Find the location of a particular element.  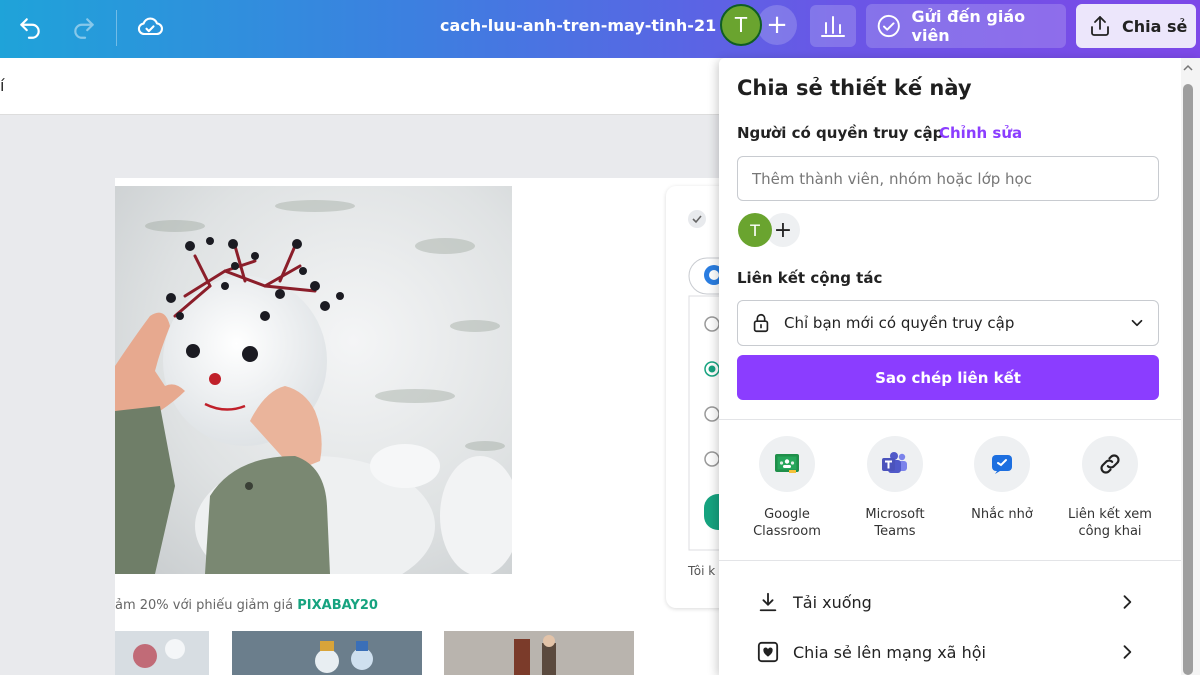

share-option-label: Nhắc nhở is located at coordinates (1002, 514).